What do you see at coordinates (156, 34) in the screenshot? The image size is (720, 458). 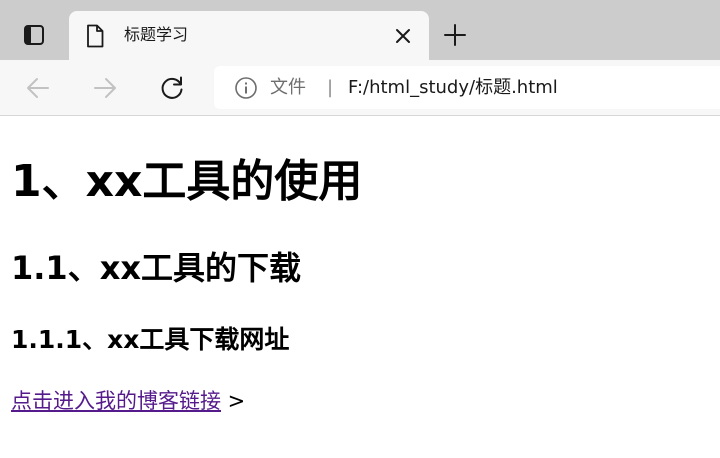 I see `tab-title: 标题学习` at bounding box center [156, 34].